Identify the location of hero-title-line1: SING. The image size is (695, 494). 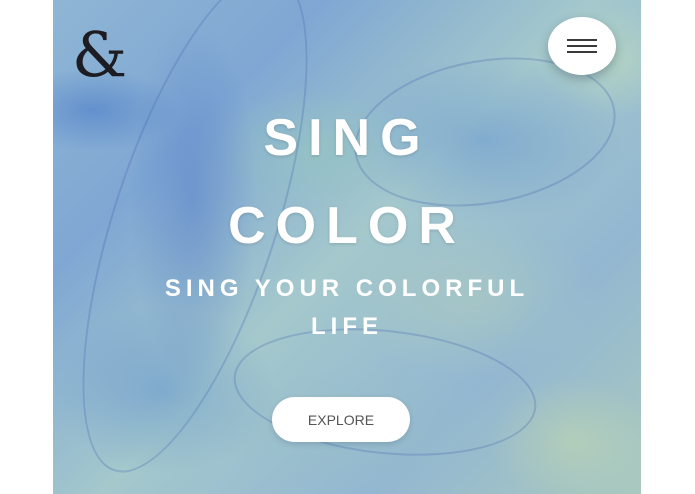
(347, 138).